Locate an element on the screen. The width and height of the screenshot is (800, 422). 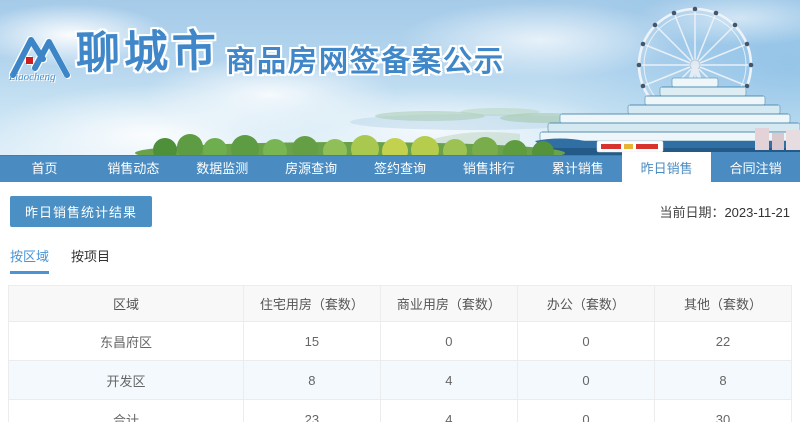
nav-item-sales-dynamics: 销售动态 is located at coordinates (133, 169).